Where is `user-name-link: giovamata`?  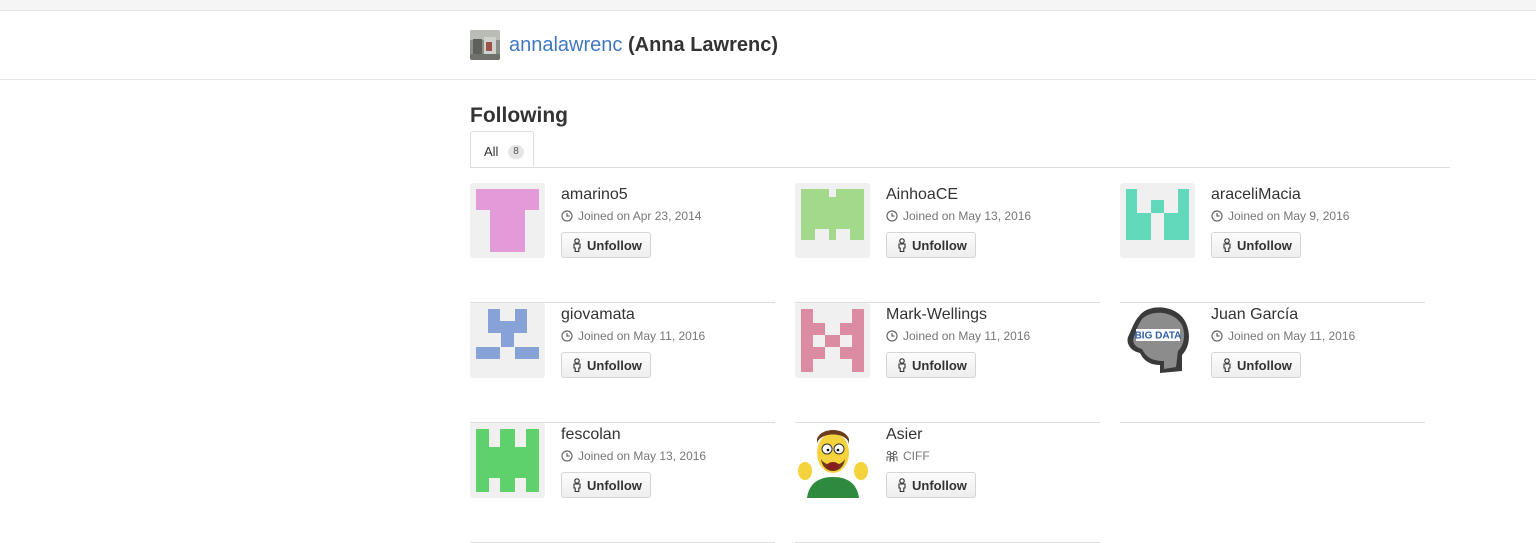 user-name-link: giovamata is located at coordinates (598, 315).